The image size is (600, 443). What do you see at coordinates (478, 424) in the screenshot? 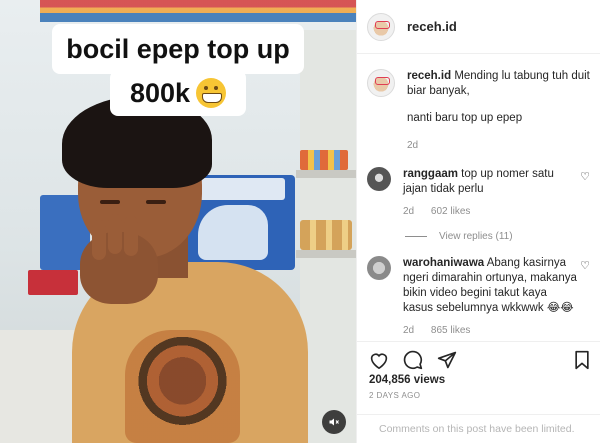
I see `comments-limited-notice: Comments on this post have been limited.` at bounding box center [478, 424].